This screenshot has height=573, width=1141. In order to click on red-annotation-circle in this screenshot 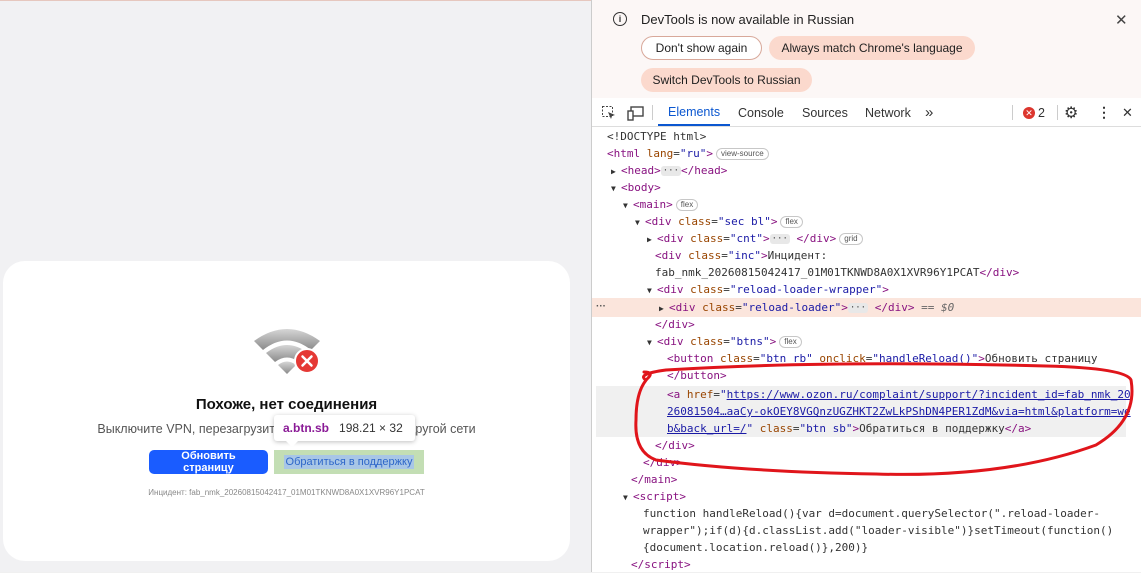, I will do `click(884, 419)`.